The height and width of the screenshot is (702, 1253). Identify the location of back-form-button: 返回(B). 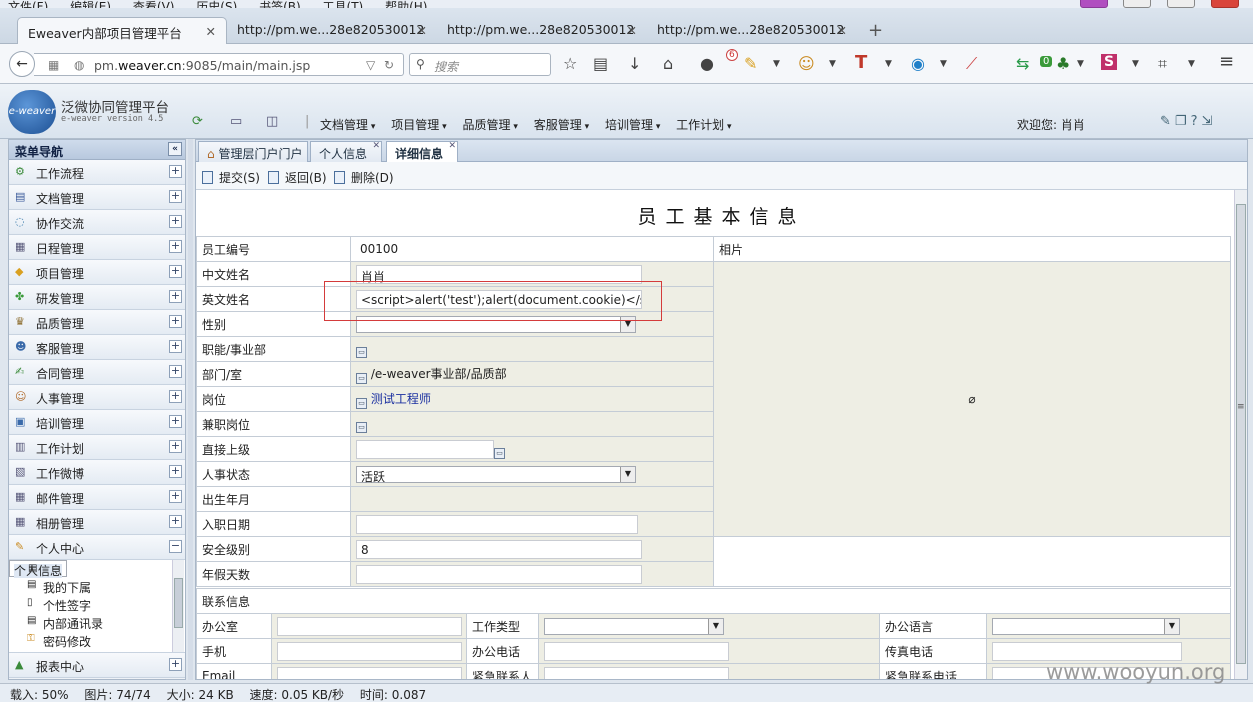
(297, 177).